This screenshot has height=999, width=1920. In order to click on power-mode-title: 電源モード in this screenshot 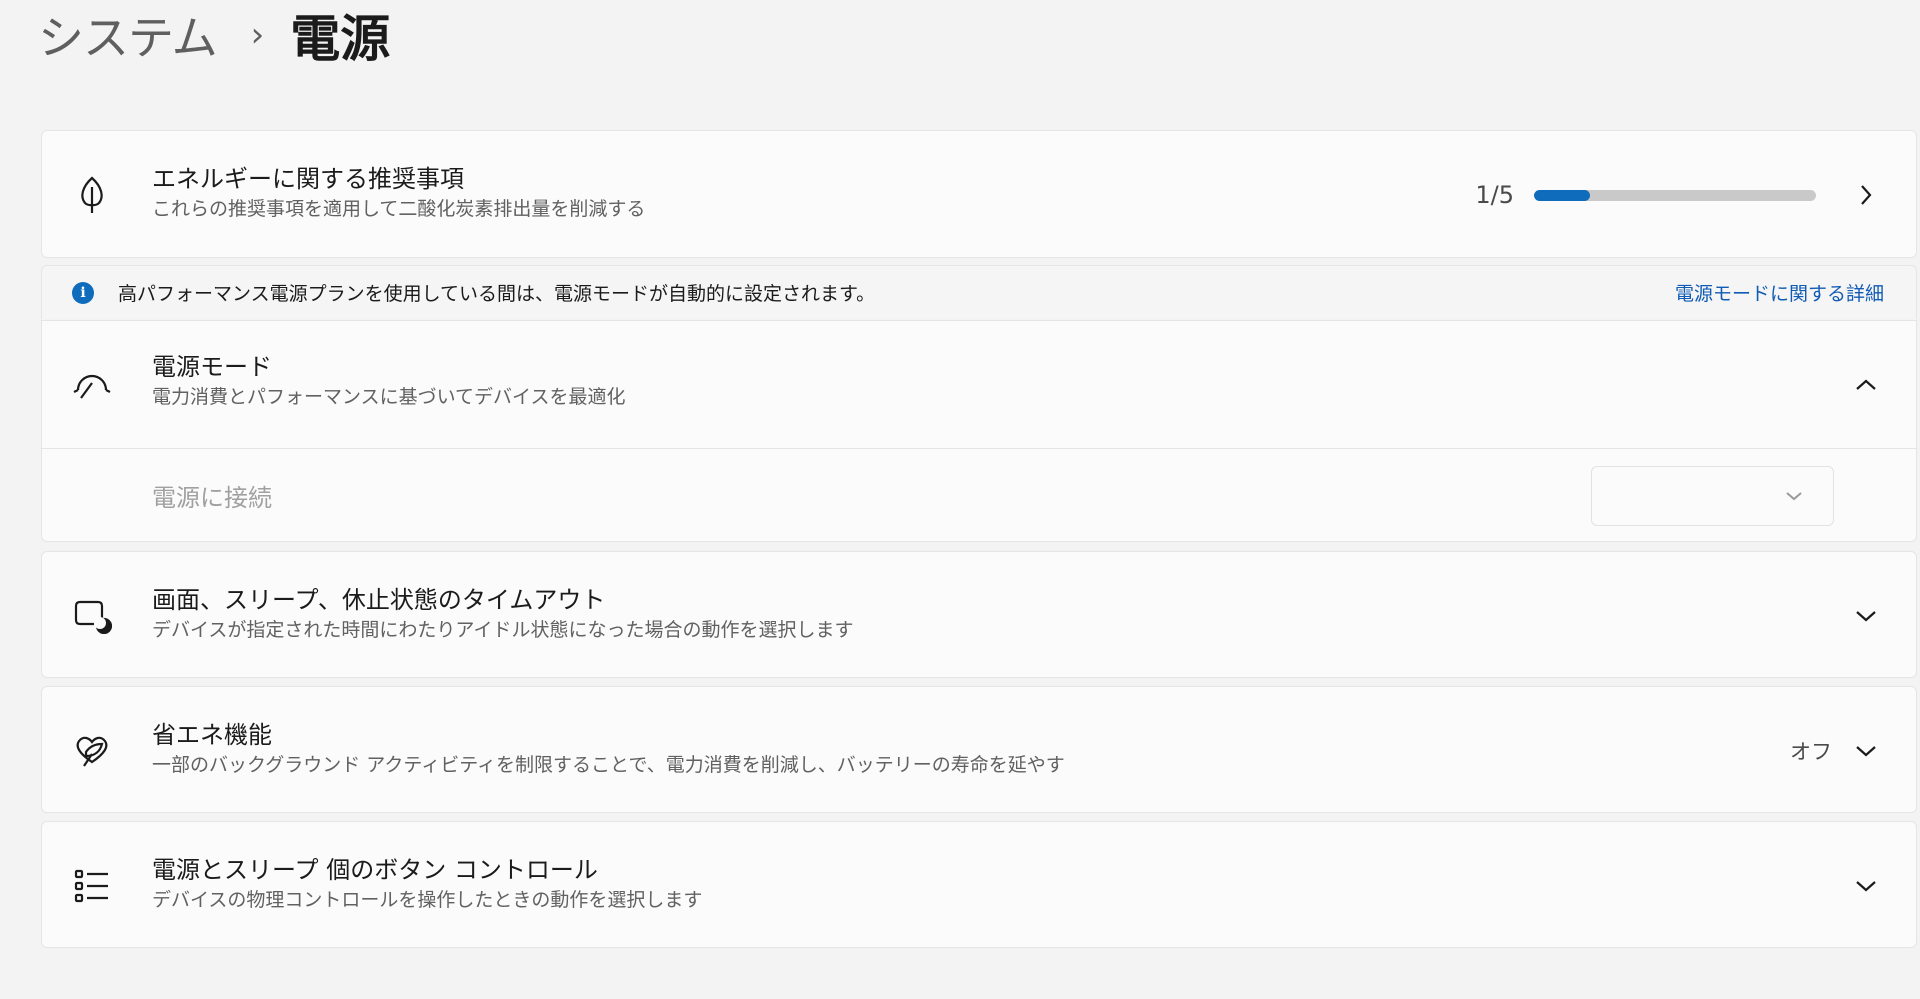, I will do `click(212, 367)`.